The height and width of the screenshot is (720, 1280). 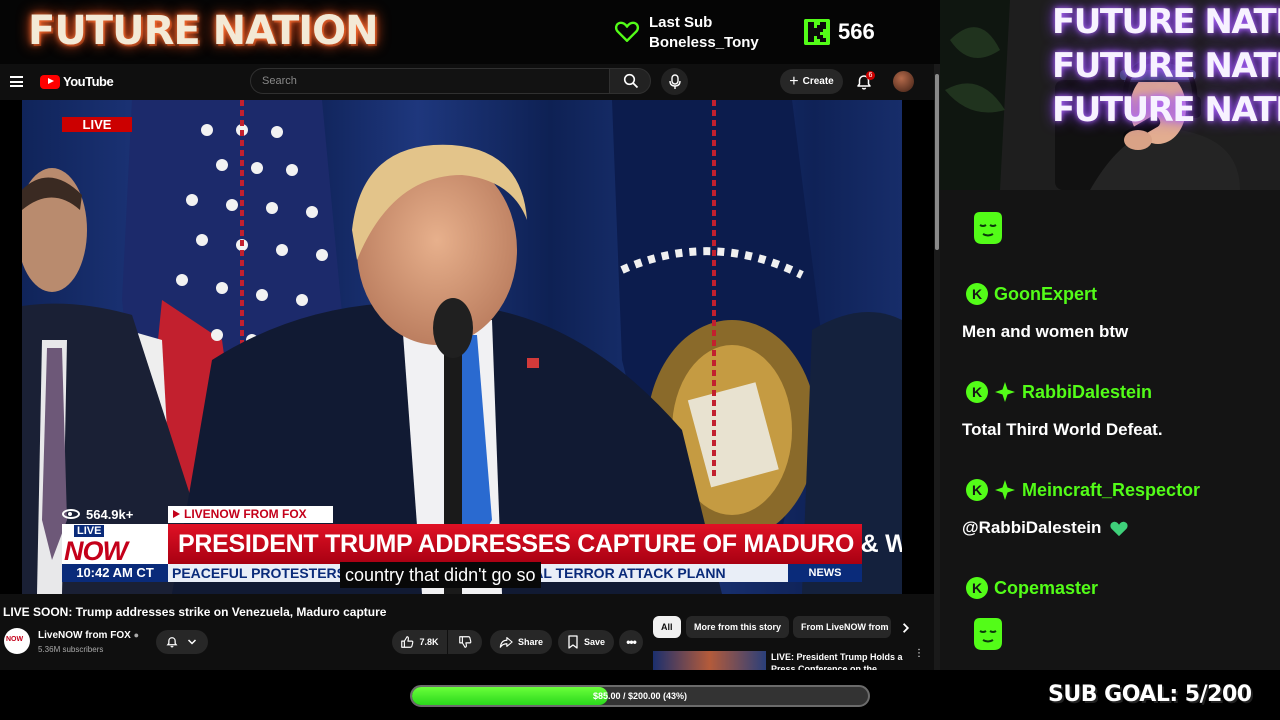 I want to click on chat-message-text: Men and women btw, so click(x=1045, y=331).